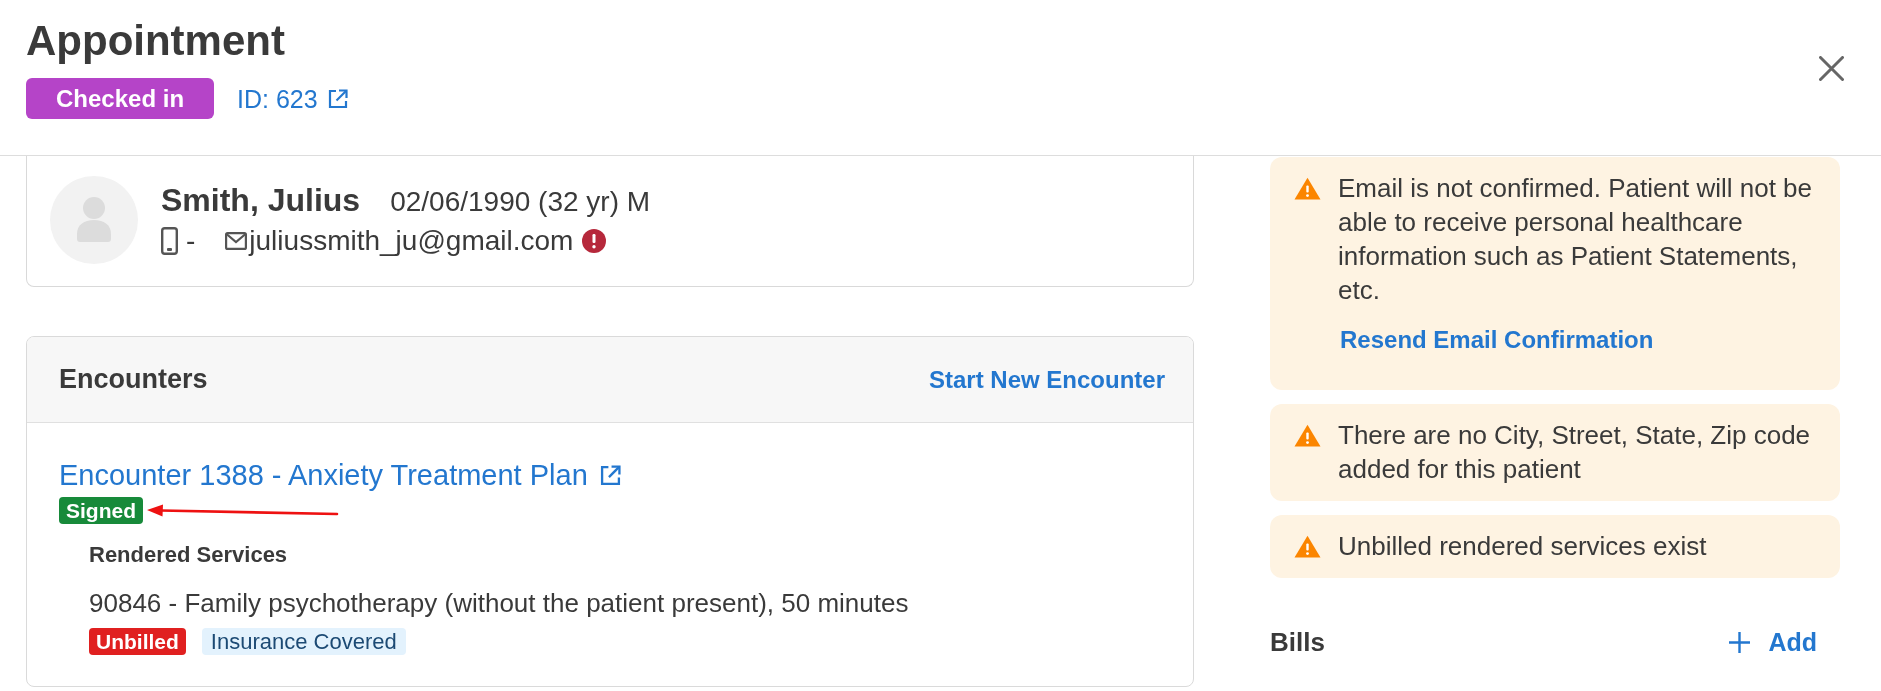  I want to click on close-button, so click(1831, 68).